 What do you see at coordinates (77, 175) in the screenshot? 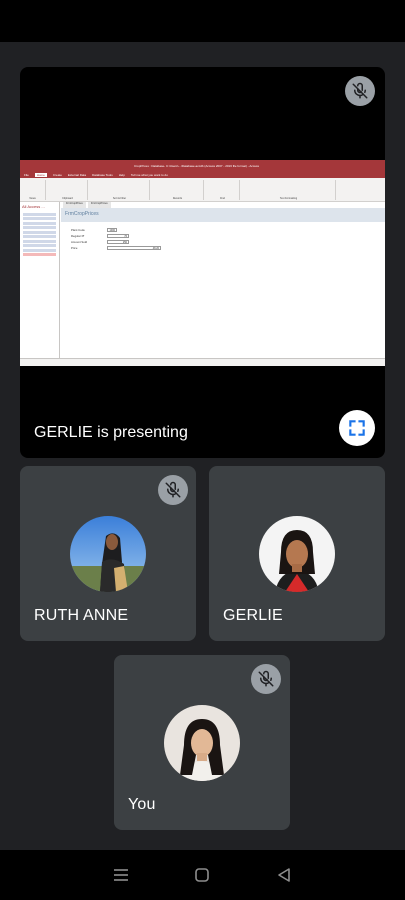
I see `shared-tab: External Data` at bounding box center [77, 175].